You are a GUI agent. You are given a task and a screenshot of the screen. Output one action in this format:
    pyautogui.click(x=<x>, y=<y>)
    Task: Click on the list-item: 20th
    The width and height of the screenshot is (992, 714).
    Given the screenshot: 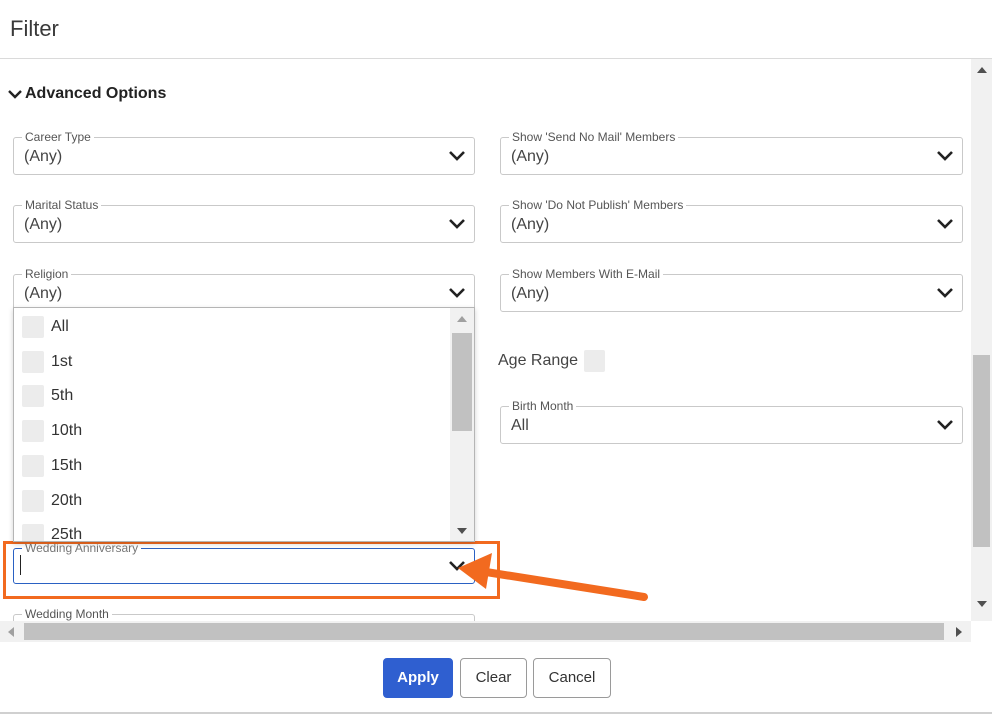 What is the action you would take?
    pyautogui.click(x=52, y=501)
    